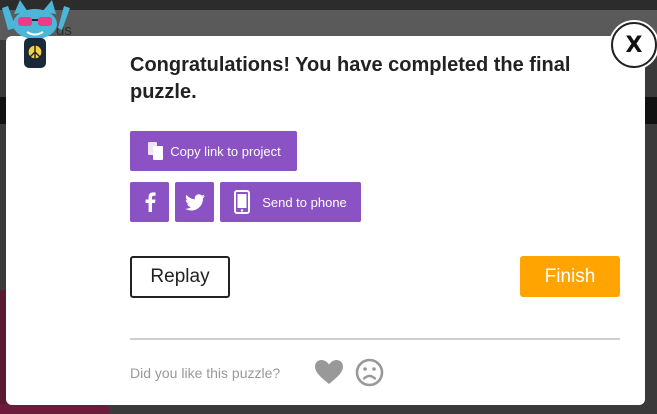  What do you see at coordinates (242, 202) in the screenshot?
I see `phone-icon` at bounding box center [242, 202].